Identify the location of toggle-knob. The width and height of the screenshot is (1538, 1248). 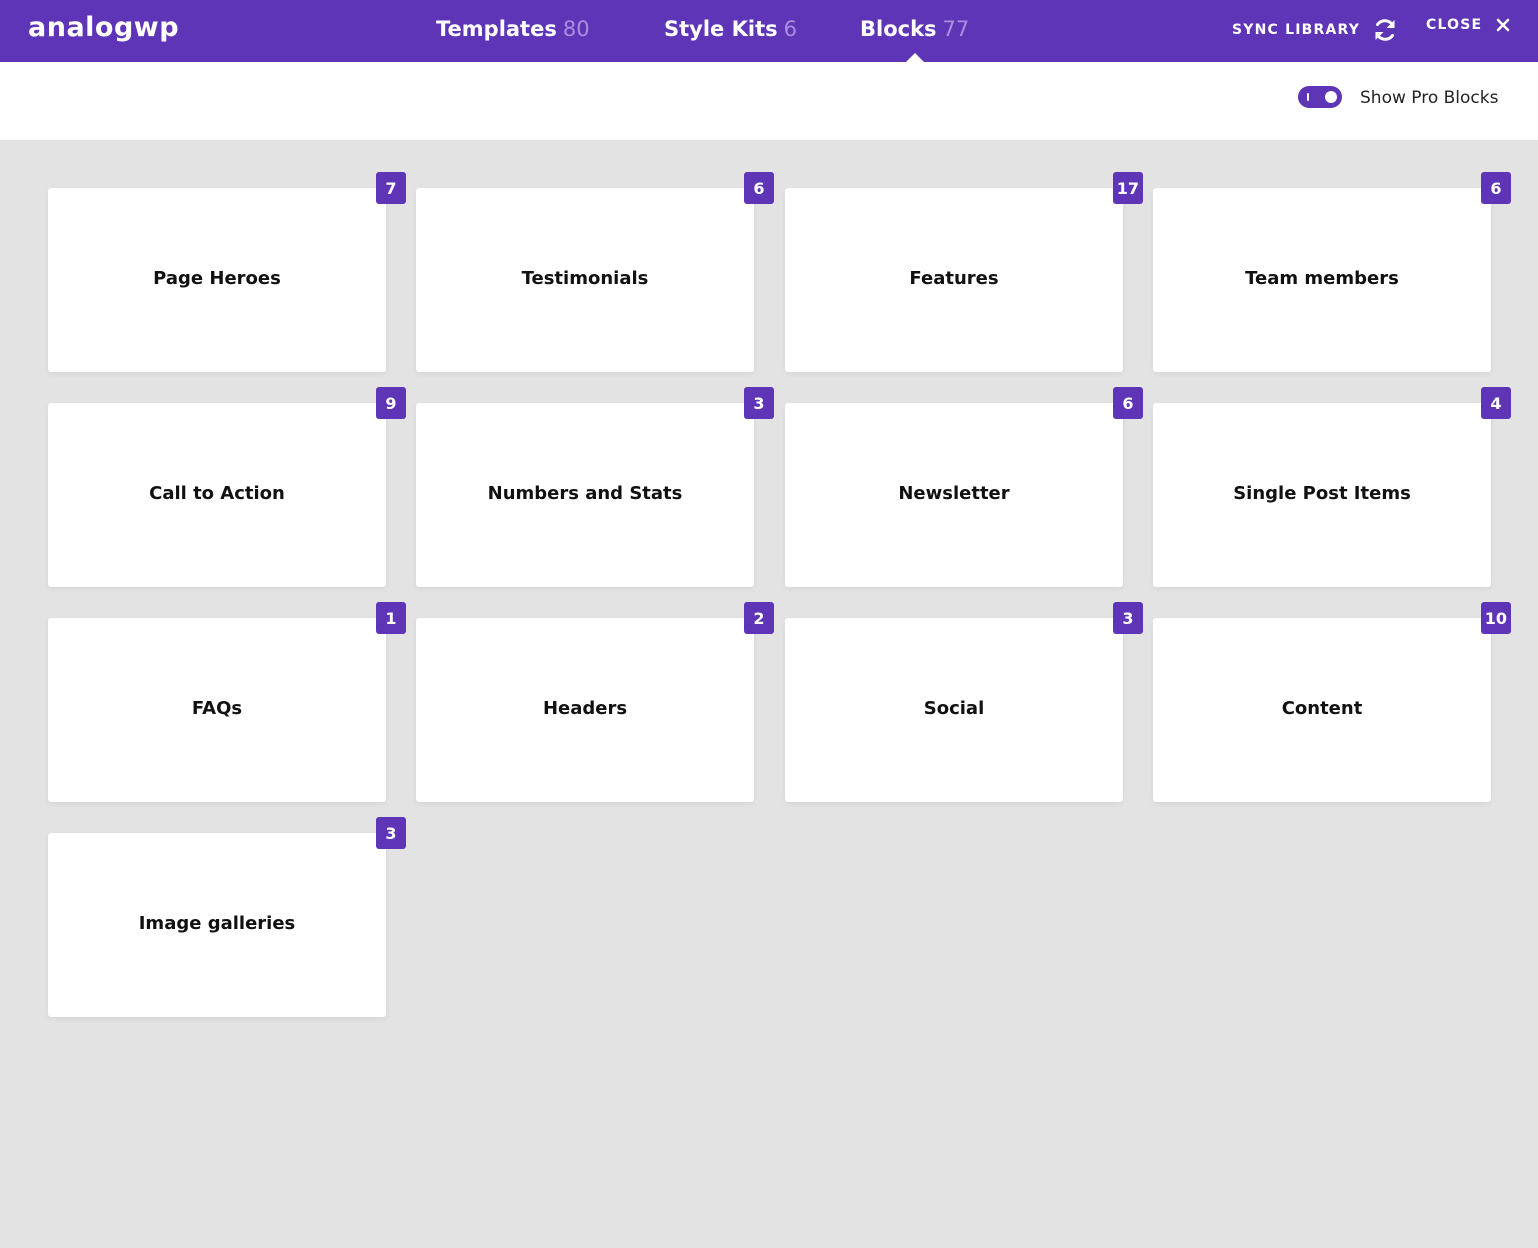
(1331, 97).